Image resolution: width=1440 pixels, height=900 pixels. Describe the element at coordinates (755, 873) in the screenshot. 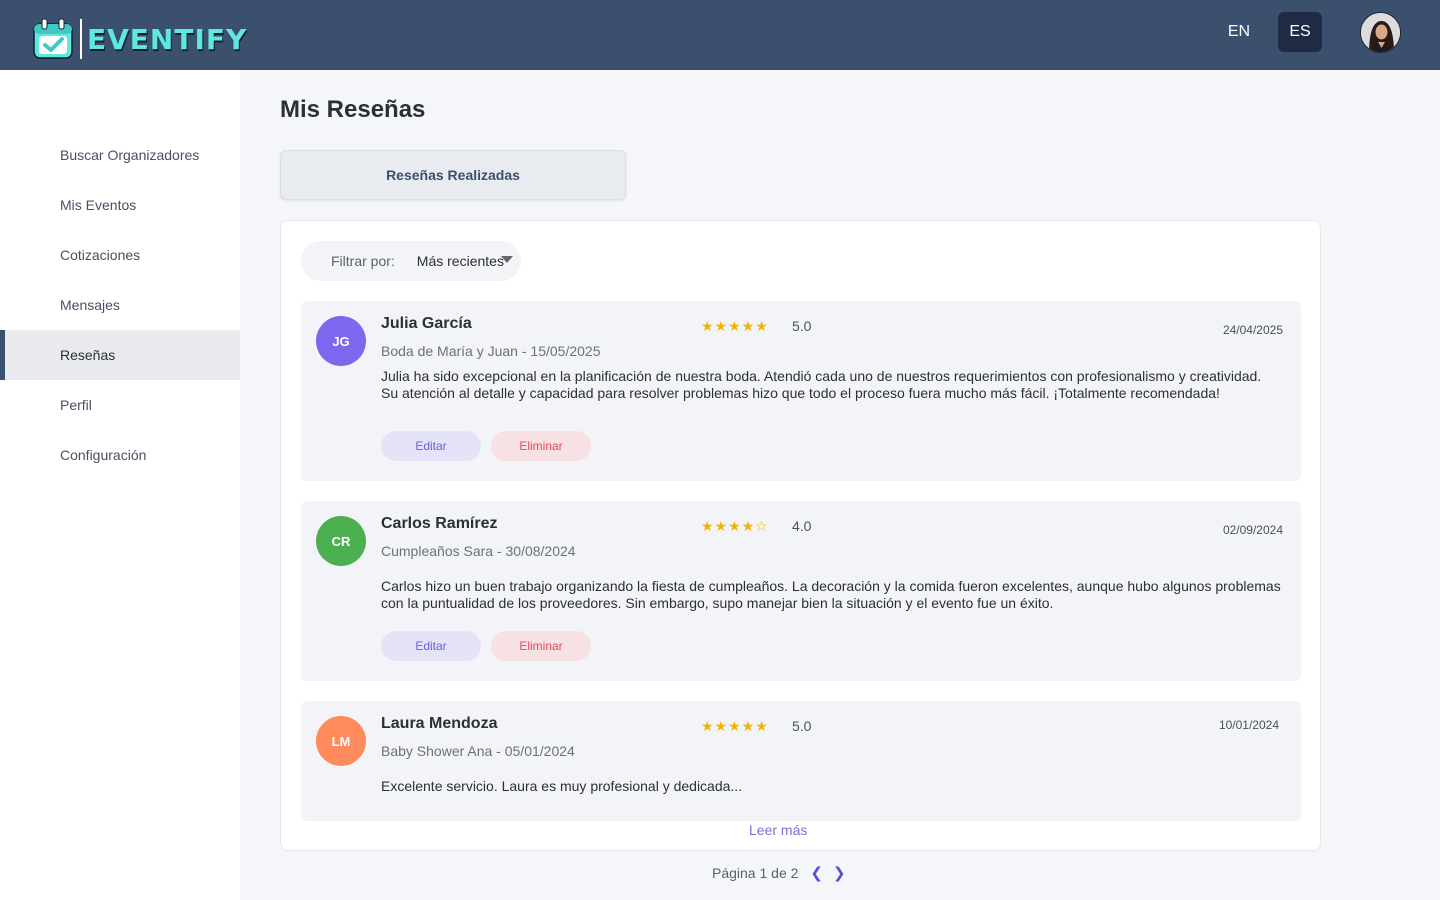

I see `pagination-text: Página 1 de 2` at that location.